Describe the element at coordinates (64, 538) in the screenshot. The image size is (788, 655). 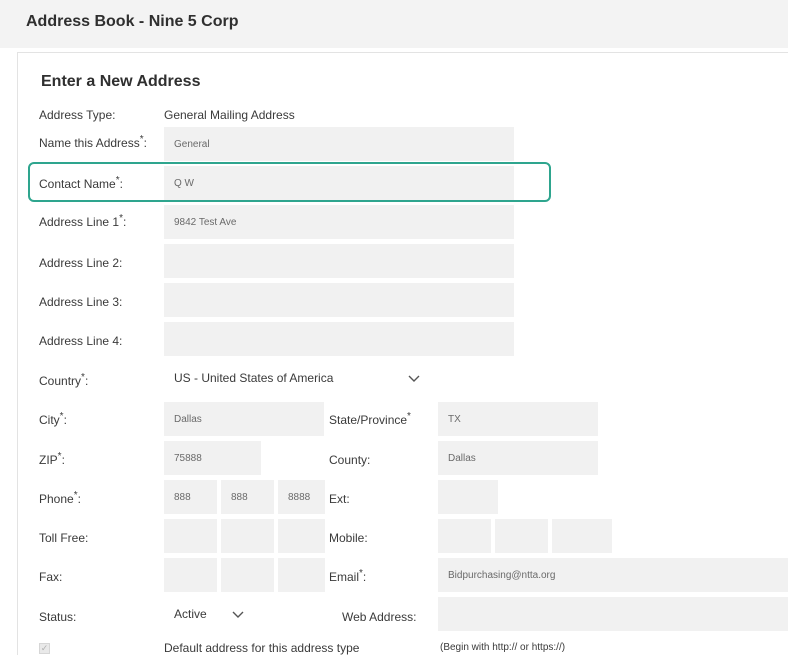
I see `toll-free-label: Toll Free:` at that location.